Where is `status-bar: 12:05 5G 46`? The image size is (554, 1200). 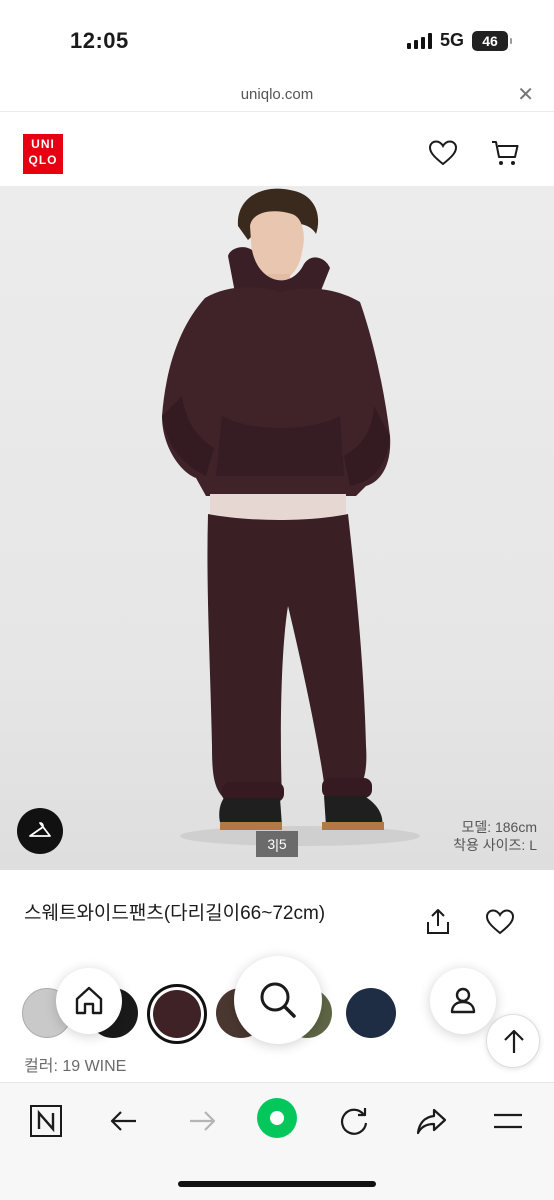
status-bar: 12:05 5G 46 is located at coordinates (277, 39).